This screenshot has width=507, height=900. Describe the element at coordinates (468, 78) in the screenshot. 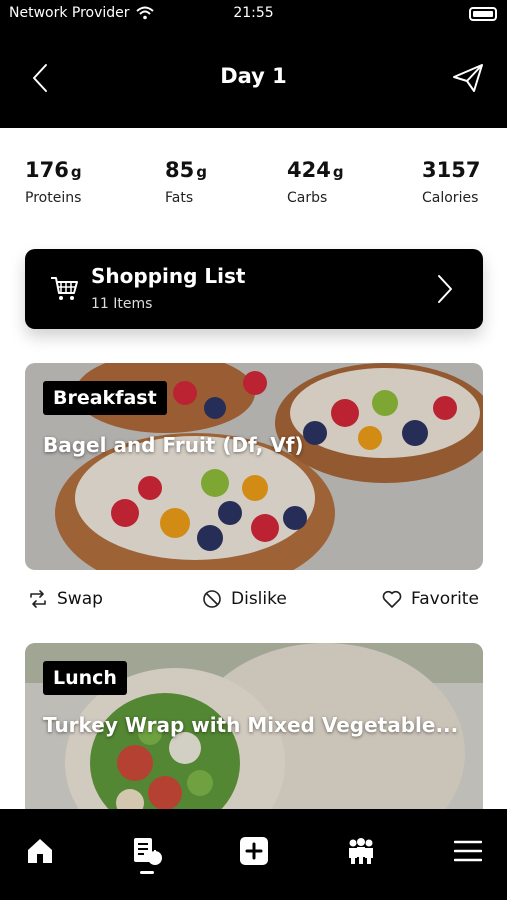

I see `paper-plane-icon` at that location.